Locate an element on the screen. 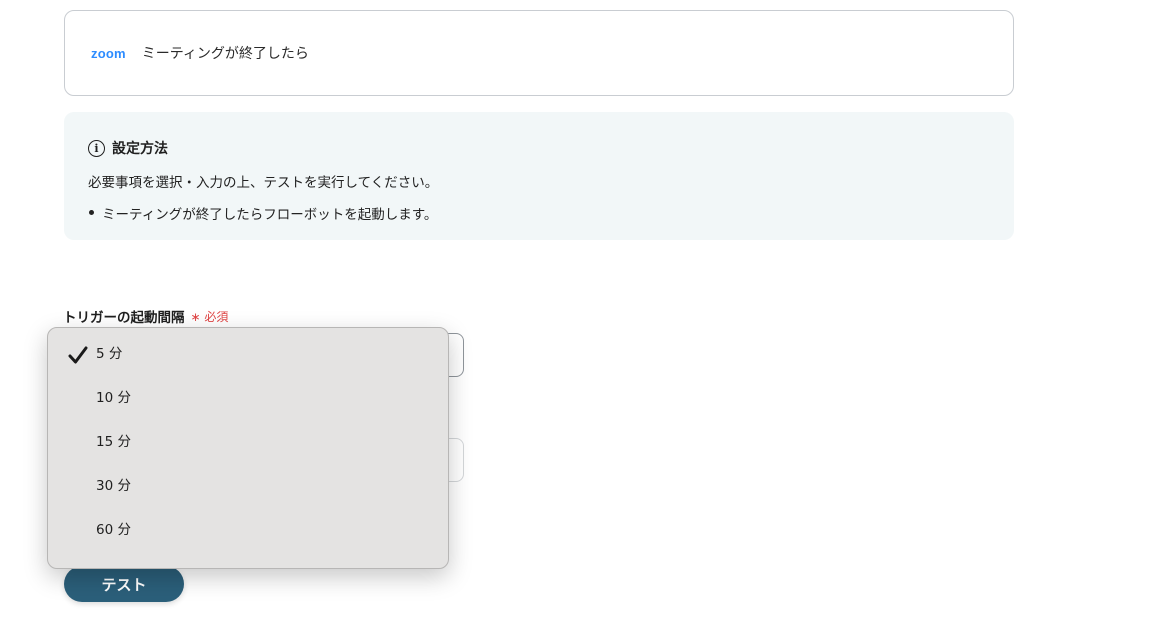 Image resolution: width=1156 pixels, height=642 pixels. info-list-item: ミーティングが終了したらフローボットを起動します。 is located at coordinates (539, 213).